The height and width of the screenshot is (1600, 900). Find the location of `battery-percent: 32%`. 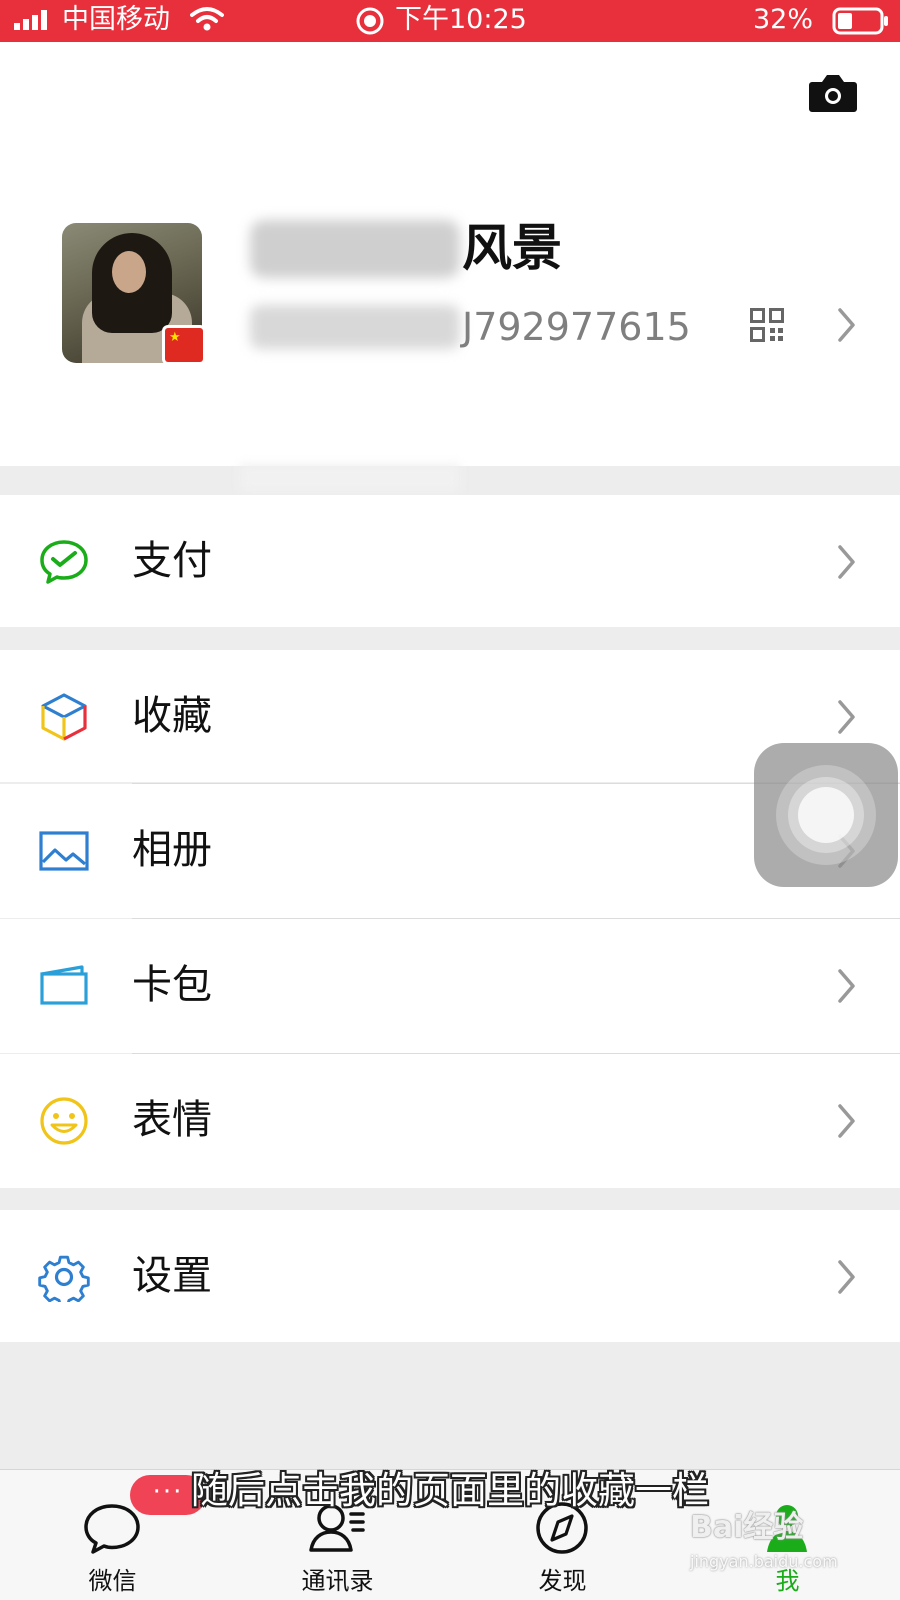

battery-percent: 32% is located at coordinates (783, 19).